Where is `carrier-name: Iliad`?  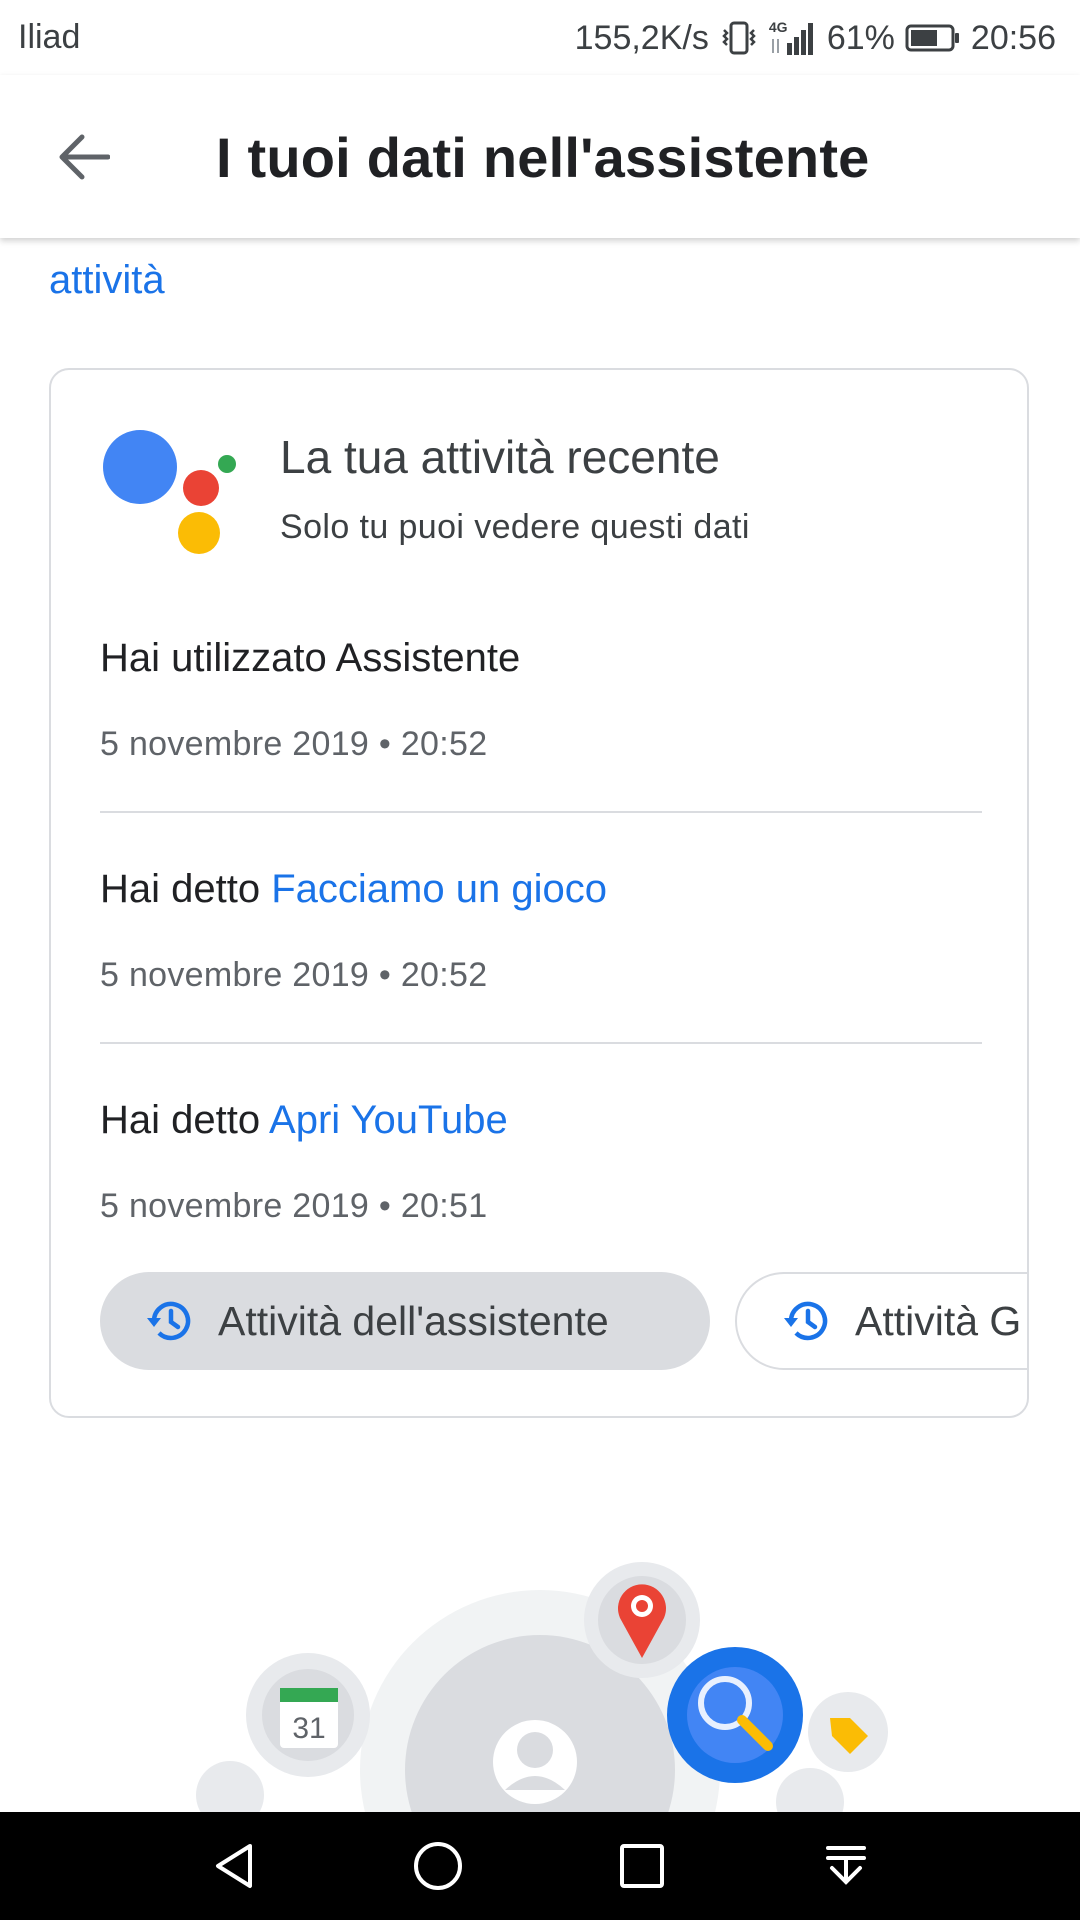 carrier-name: Iliad is located at coordinates (49, 37).